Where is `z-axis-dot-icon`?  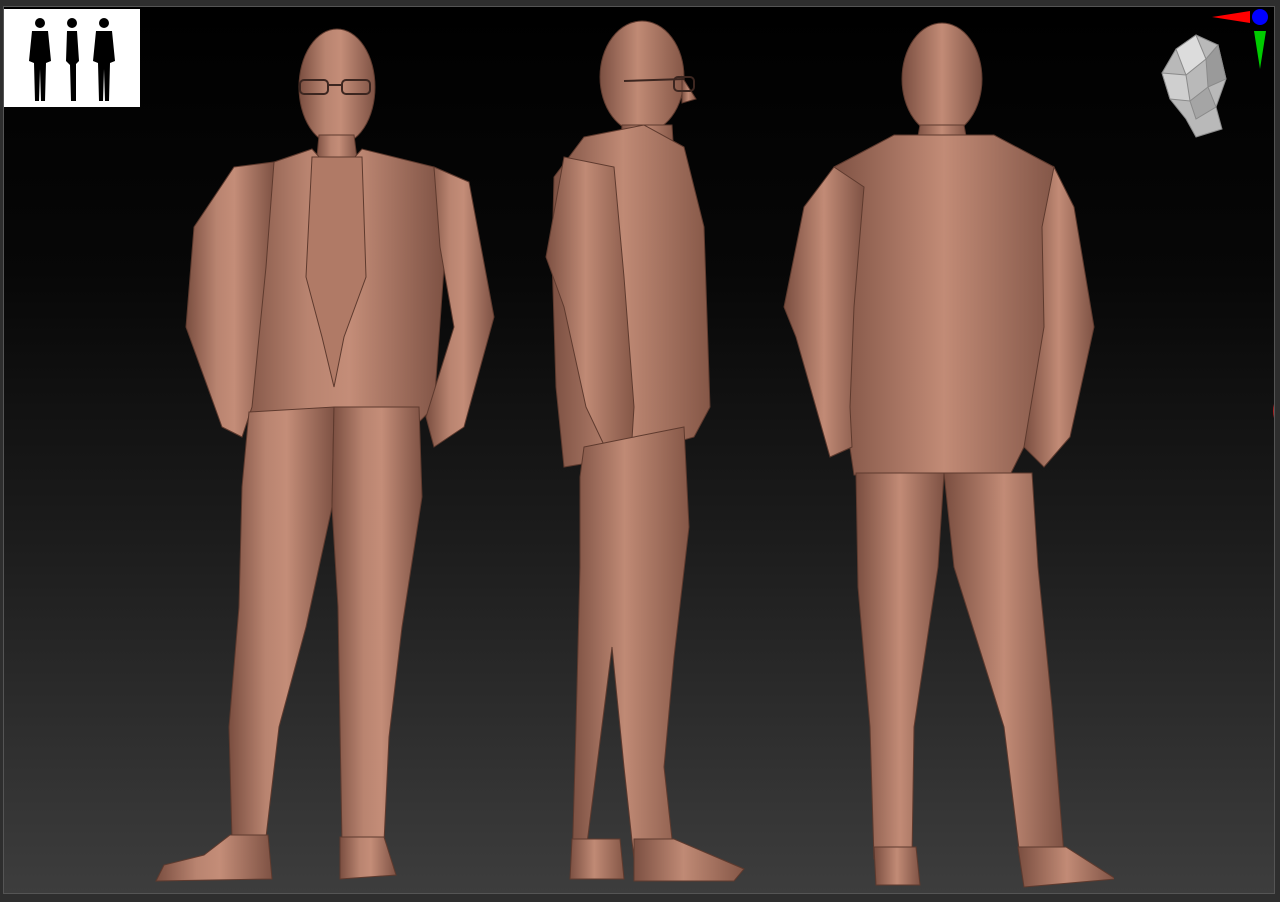 z-axis-dot-icon is located at coordinates (1260, 17).